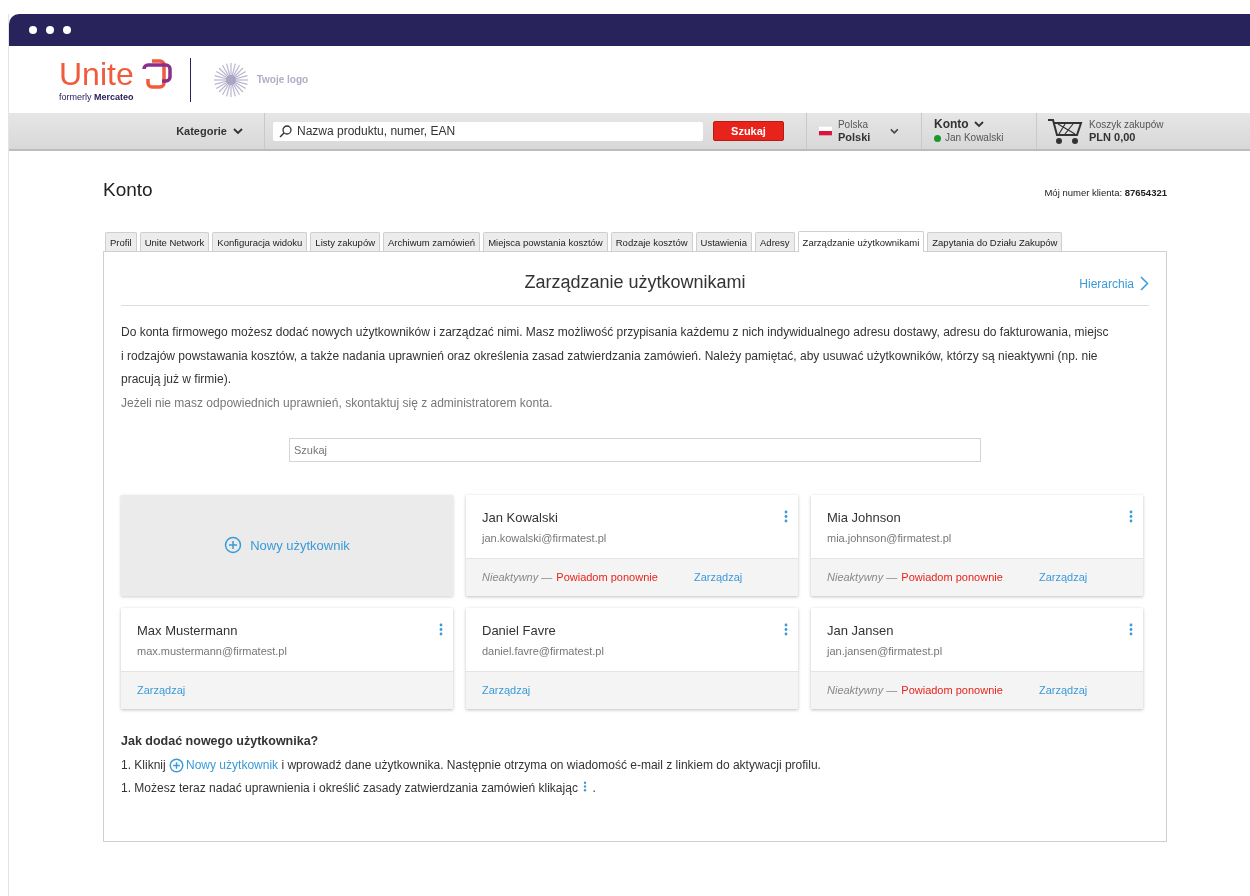  I want to click on country-language-selector: Polska Polski, so click(859, 131).